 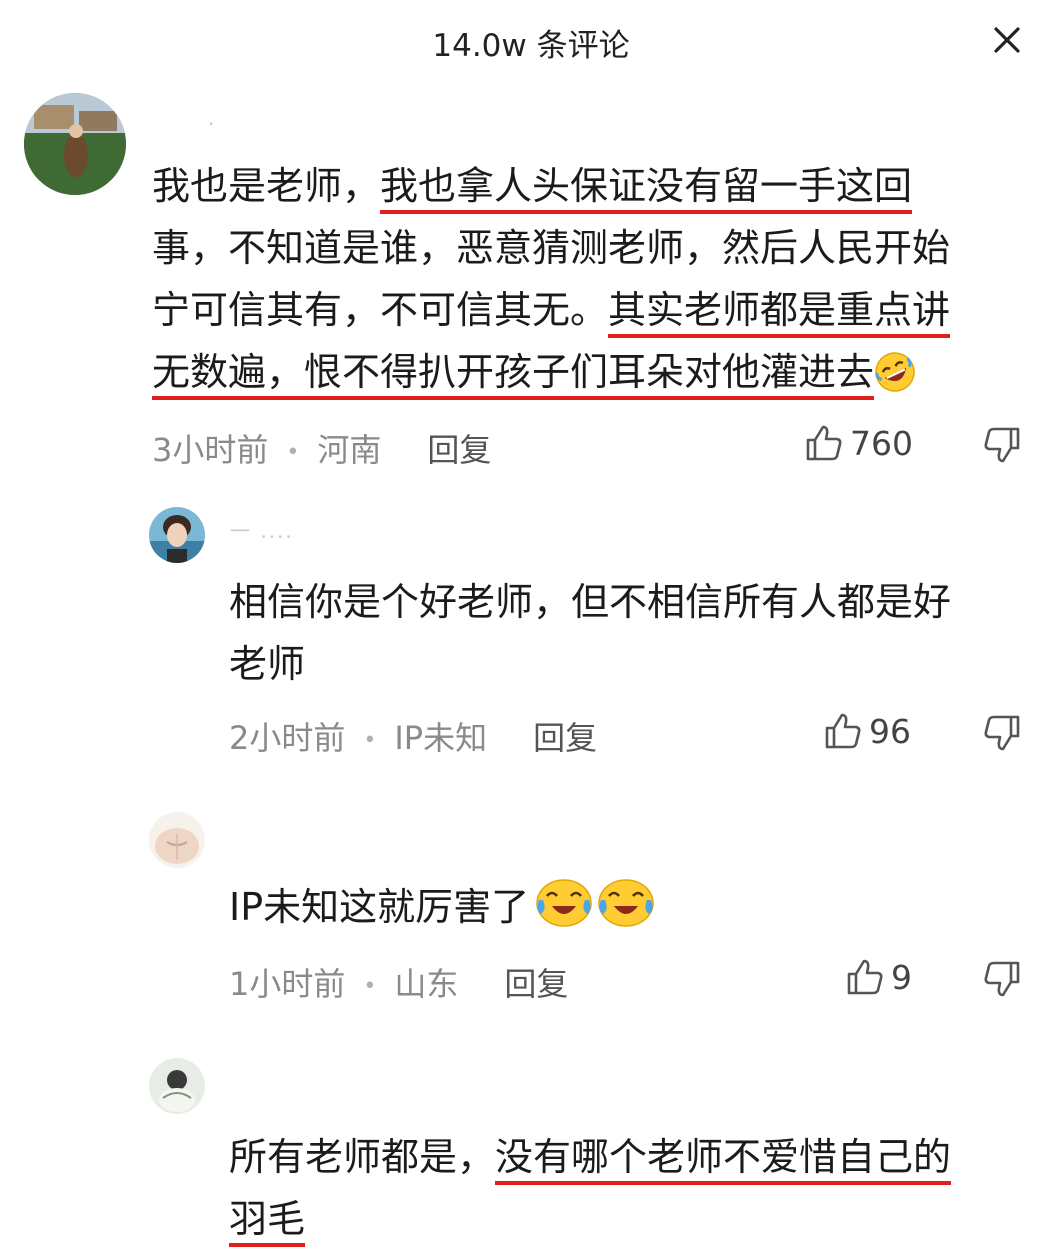 What do you see at coordinates (590, 1157) in the screenshot?
I see `comment-line: 所有老师都是，没有哪个老师不爱惜自己的` at bounding box center [590, 1157].